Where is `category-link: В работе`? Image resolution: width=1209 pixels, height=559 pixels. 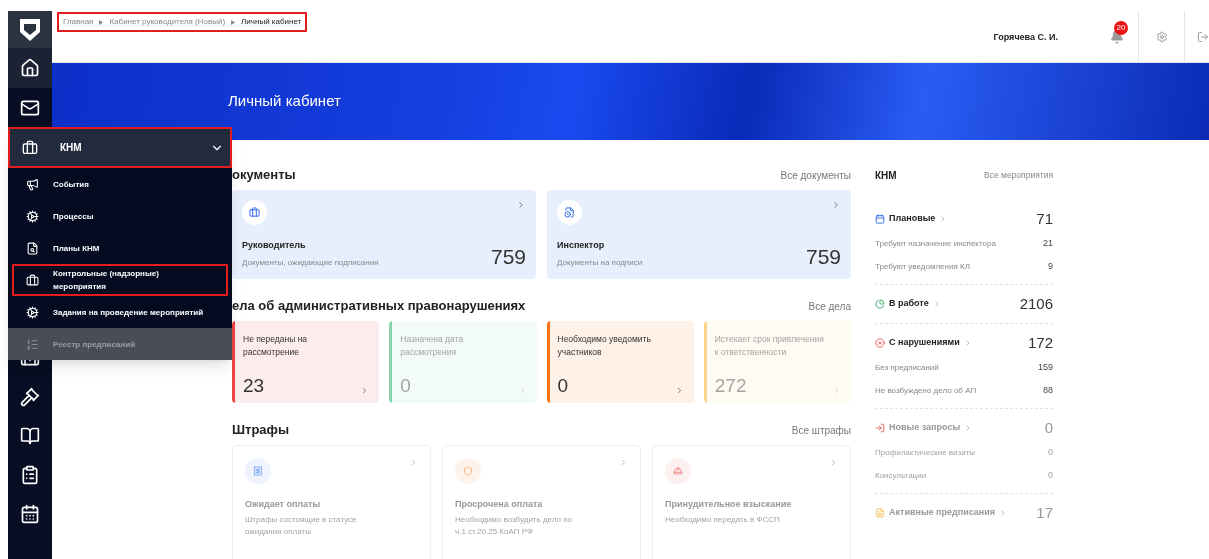
category-link: В работе is located at coordinates (908, 304).